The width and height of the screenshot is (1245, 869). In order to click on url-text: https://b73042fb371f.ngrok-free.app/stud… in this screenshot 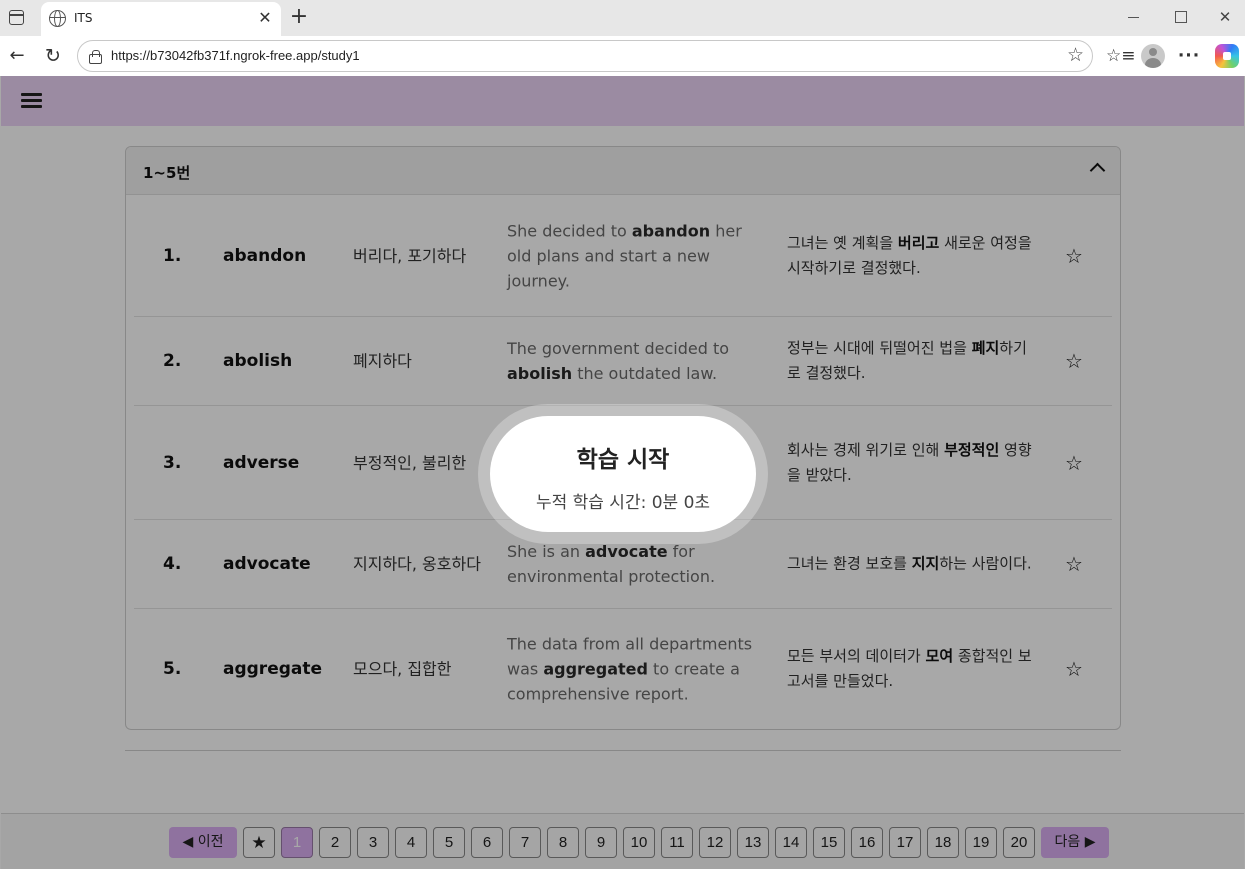, I will do `click(235, 55)`.